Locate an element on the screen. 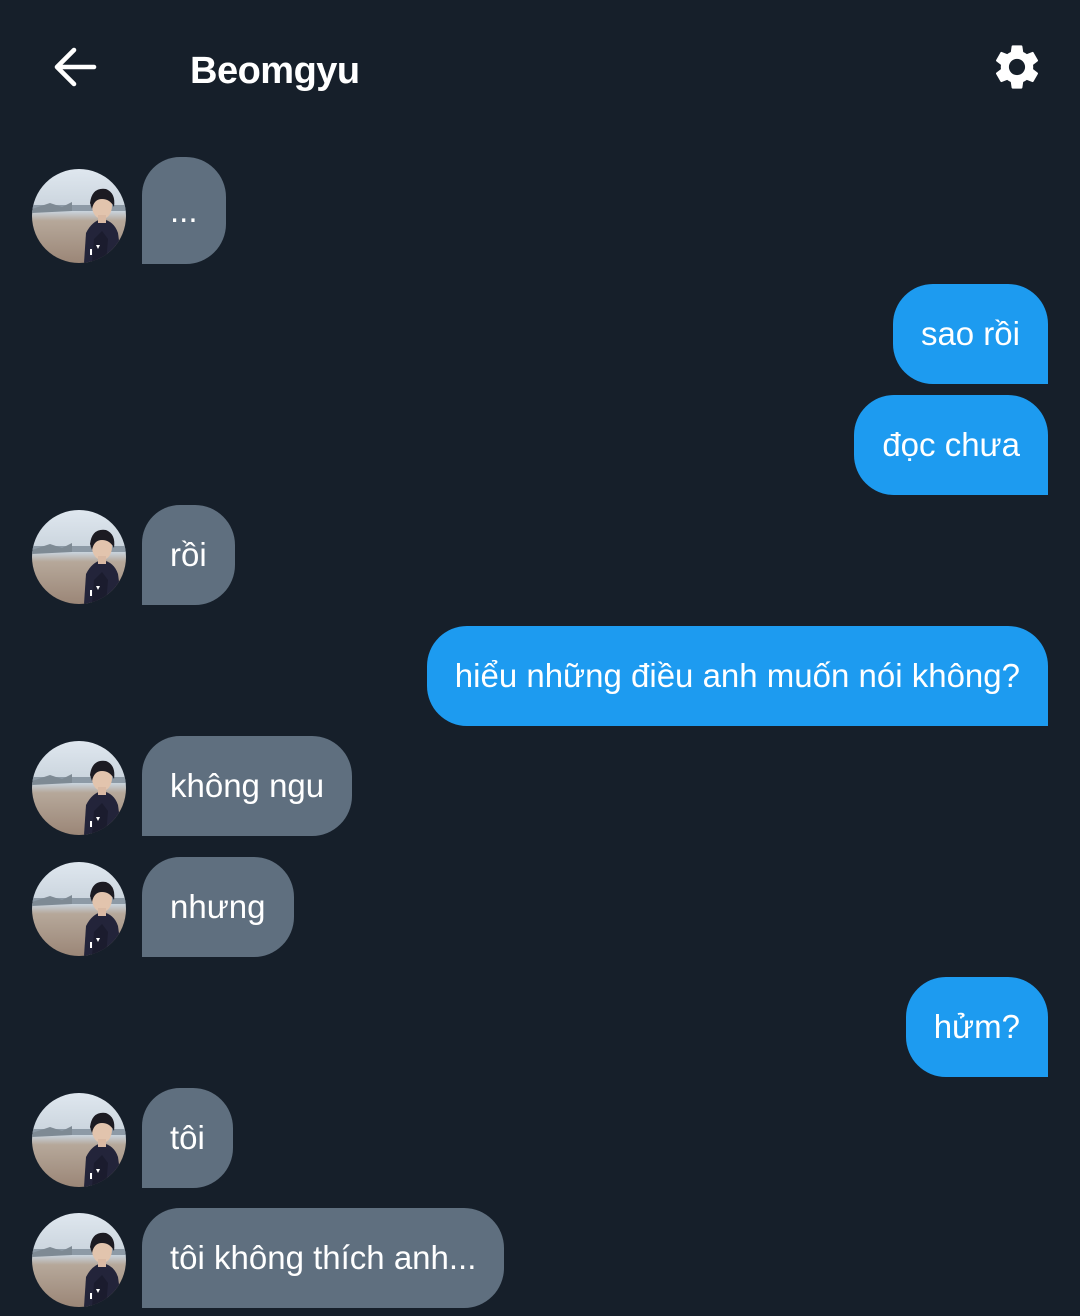 Image resolution: width=1080 pixels, height=1316 pixels. gear-icon is located at coordinates (1017, 67).